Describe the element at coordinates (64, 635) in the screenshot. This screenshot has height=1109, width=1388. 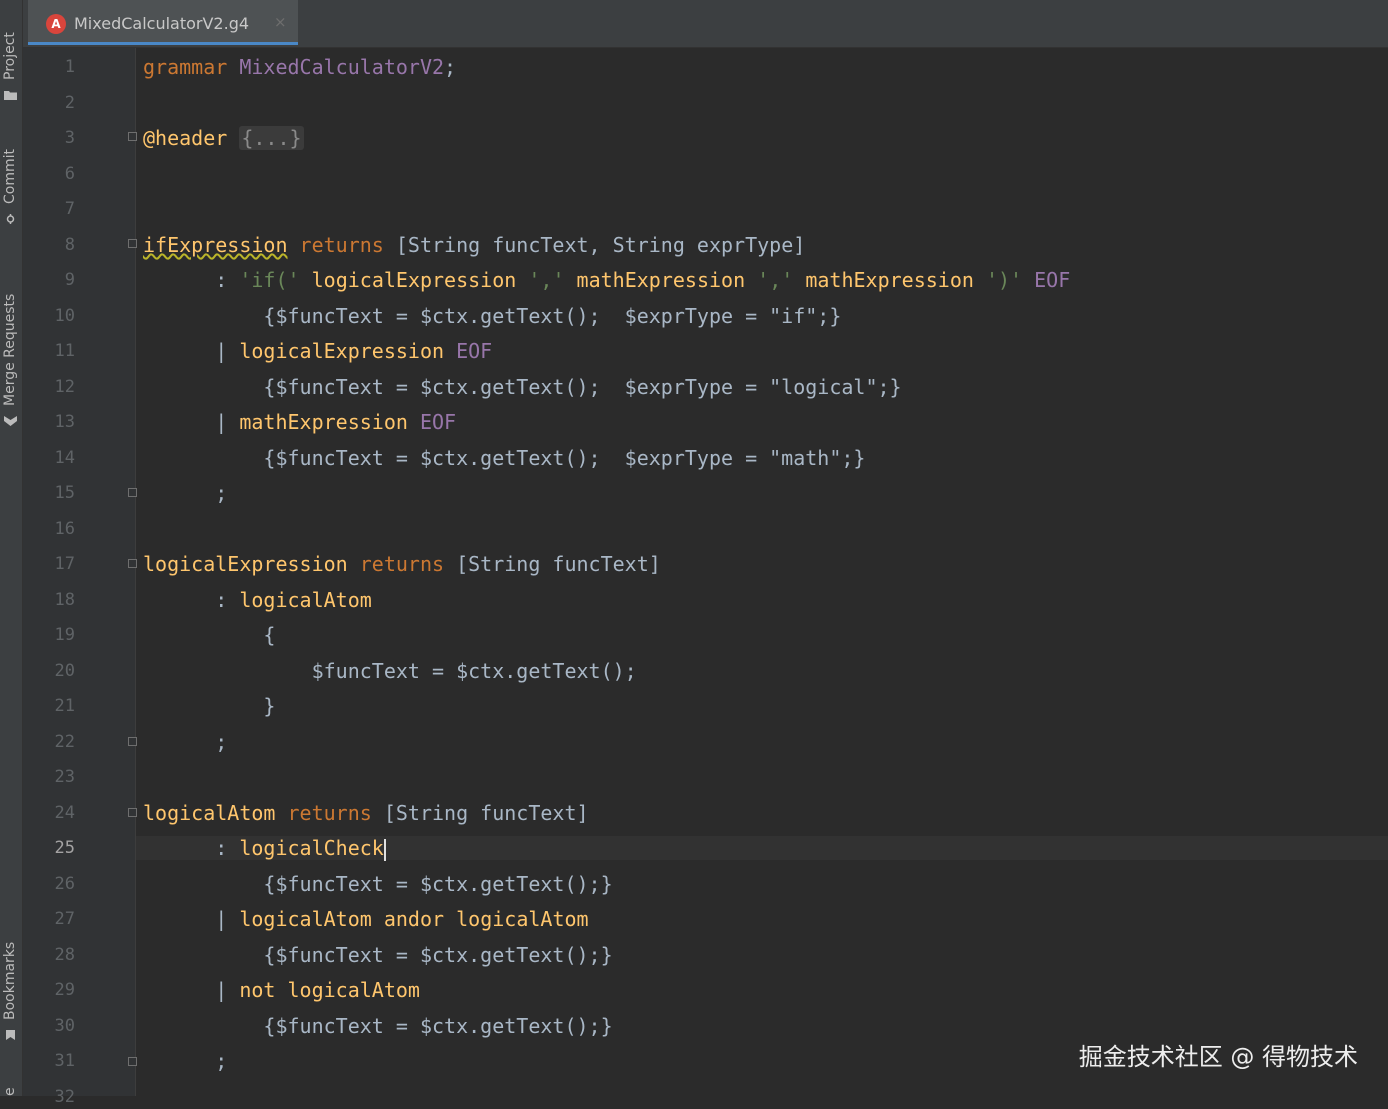
I see `line-number: 19` at that location.